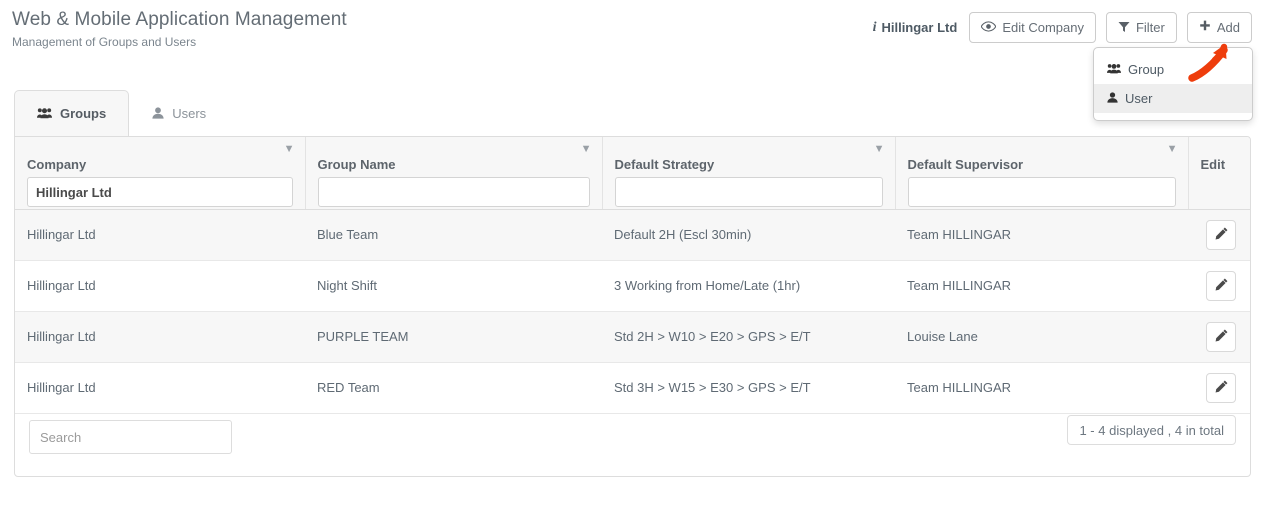  I want to click on column-header-default-strategy: ▼ Default Strategy, so click(749, 173).